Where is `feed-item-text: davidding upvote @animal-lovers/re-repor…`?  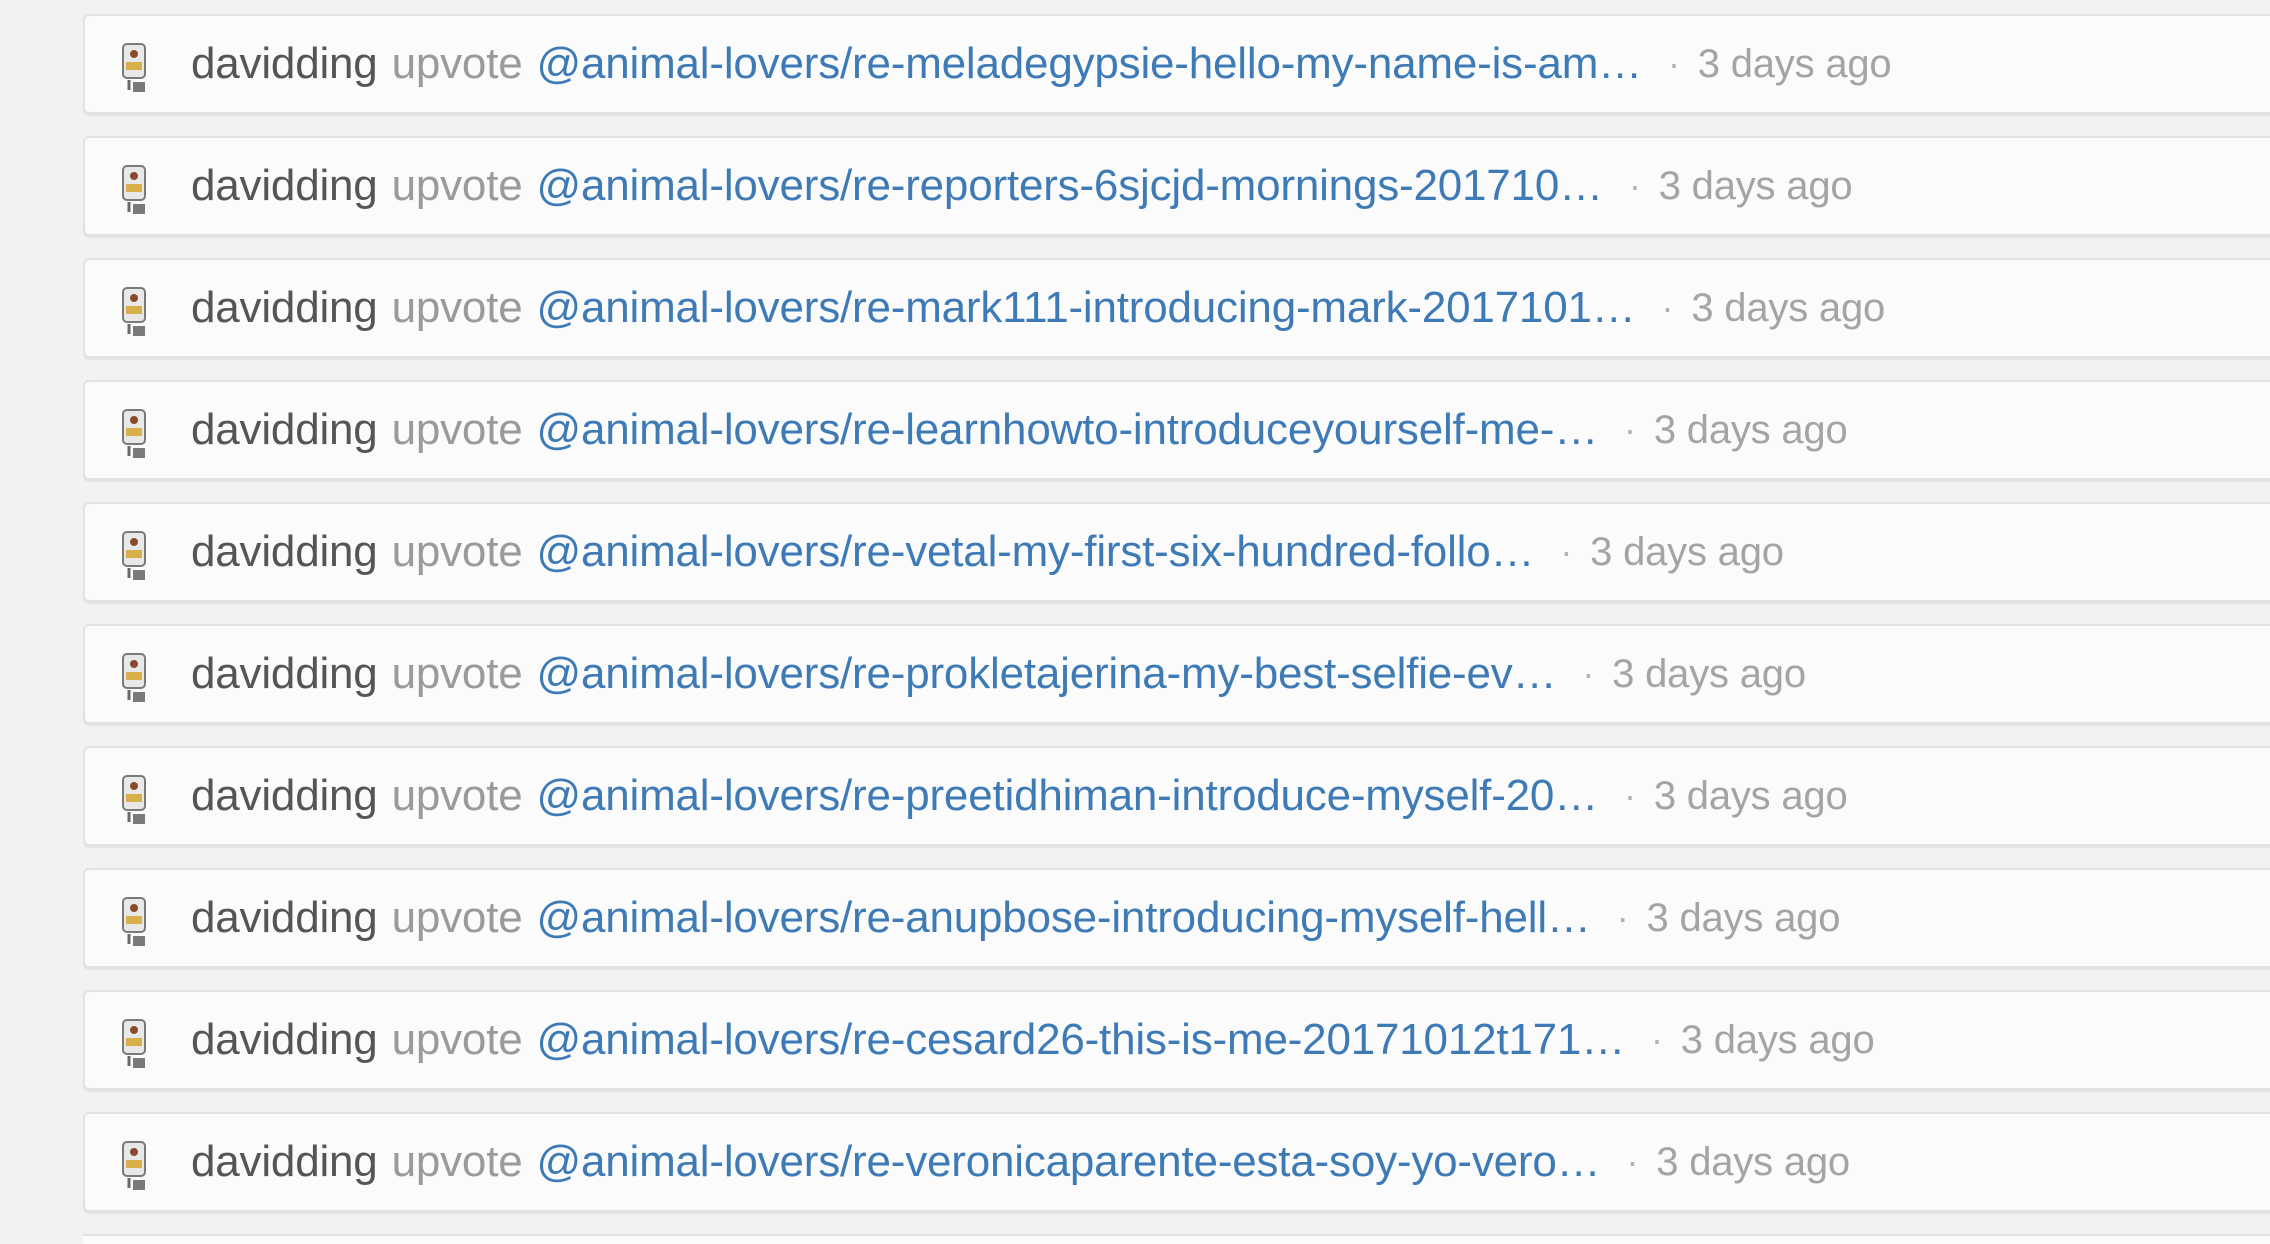 feed-item-text: davidding upvote @animal-lovers/re-repor… is located at coordinates (1022, 186).